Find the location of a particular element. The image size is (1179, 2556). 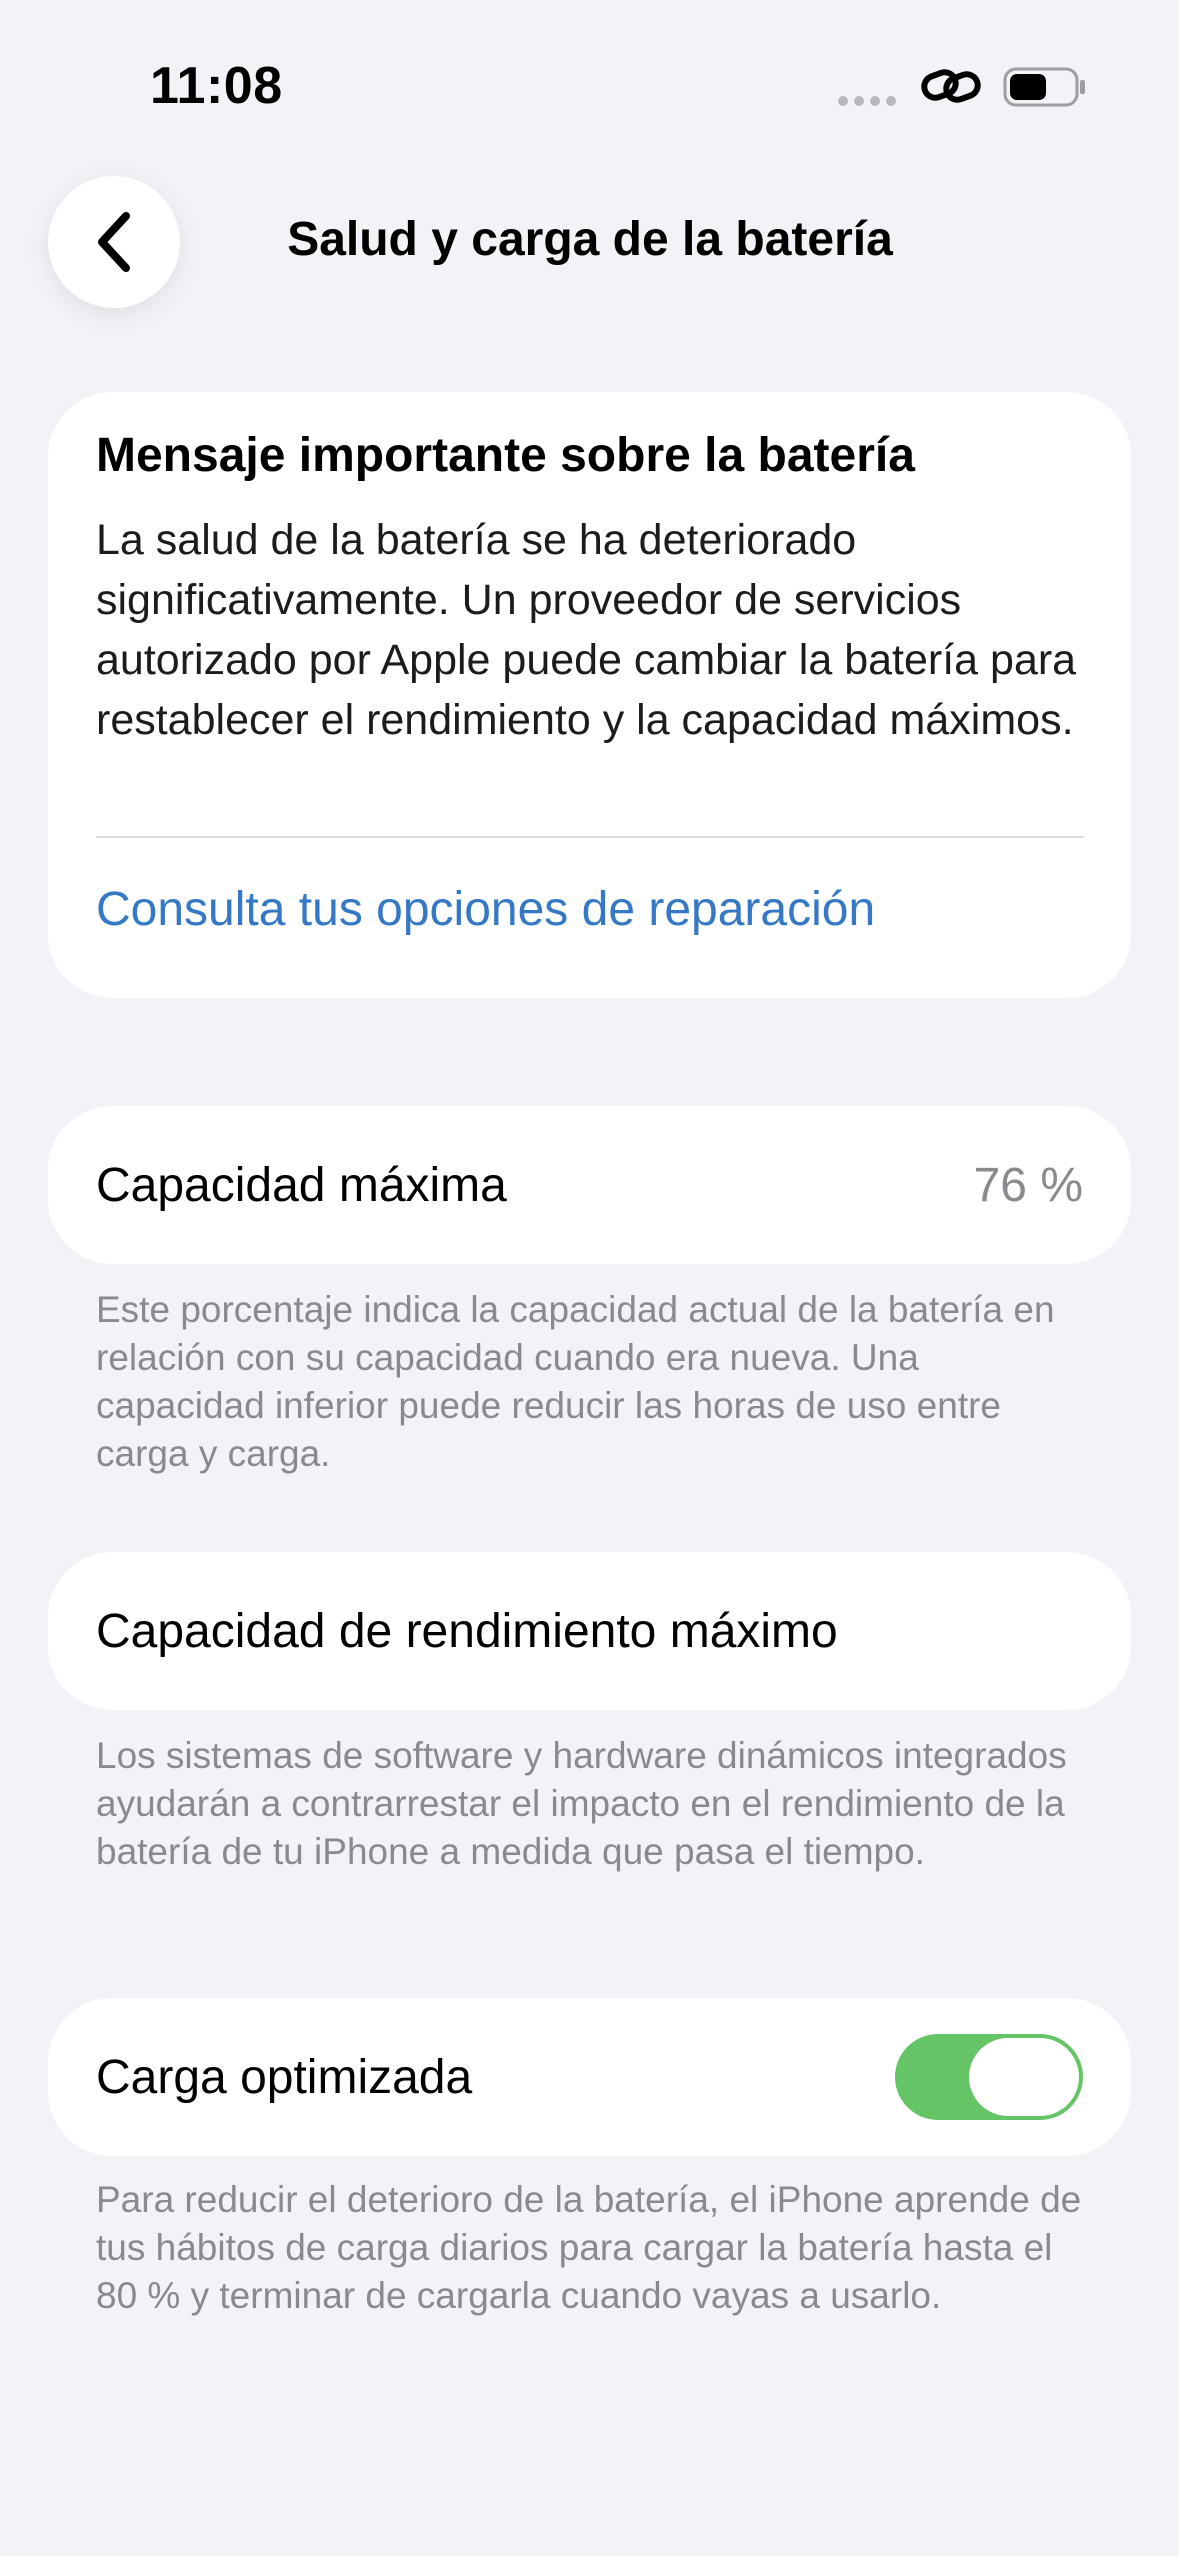

max-capacity-value: 76 % is located at coordinates (1028, 1185).